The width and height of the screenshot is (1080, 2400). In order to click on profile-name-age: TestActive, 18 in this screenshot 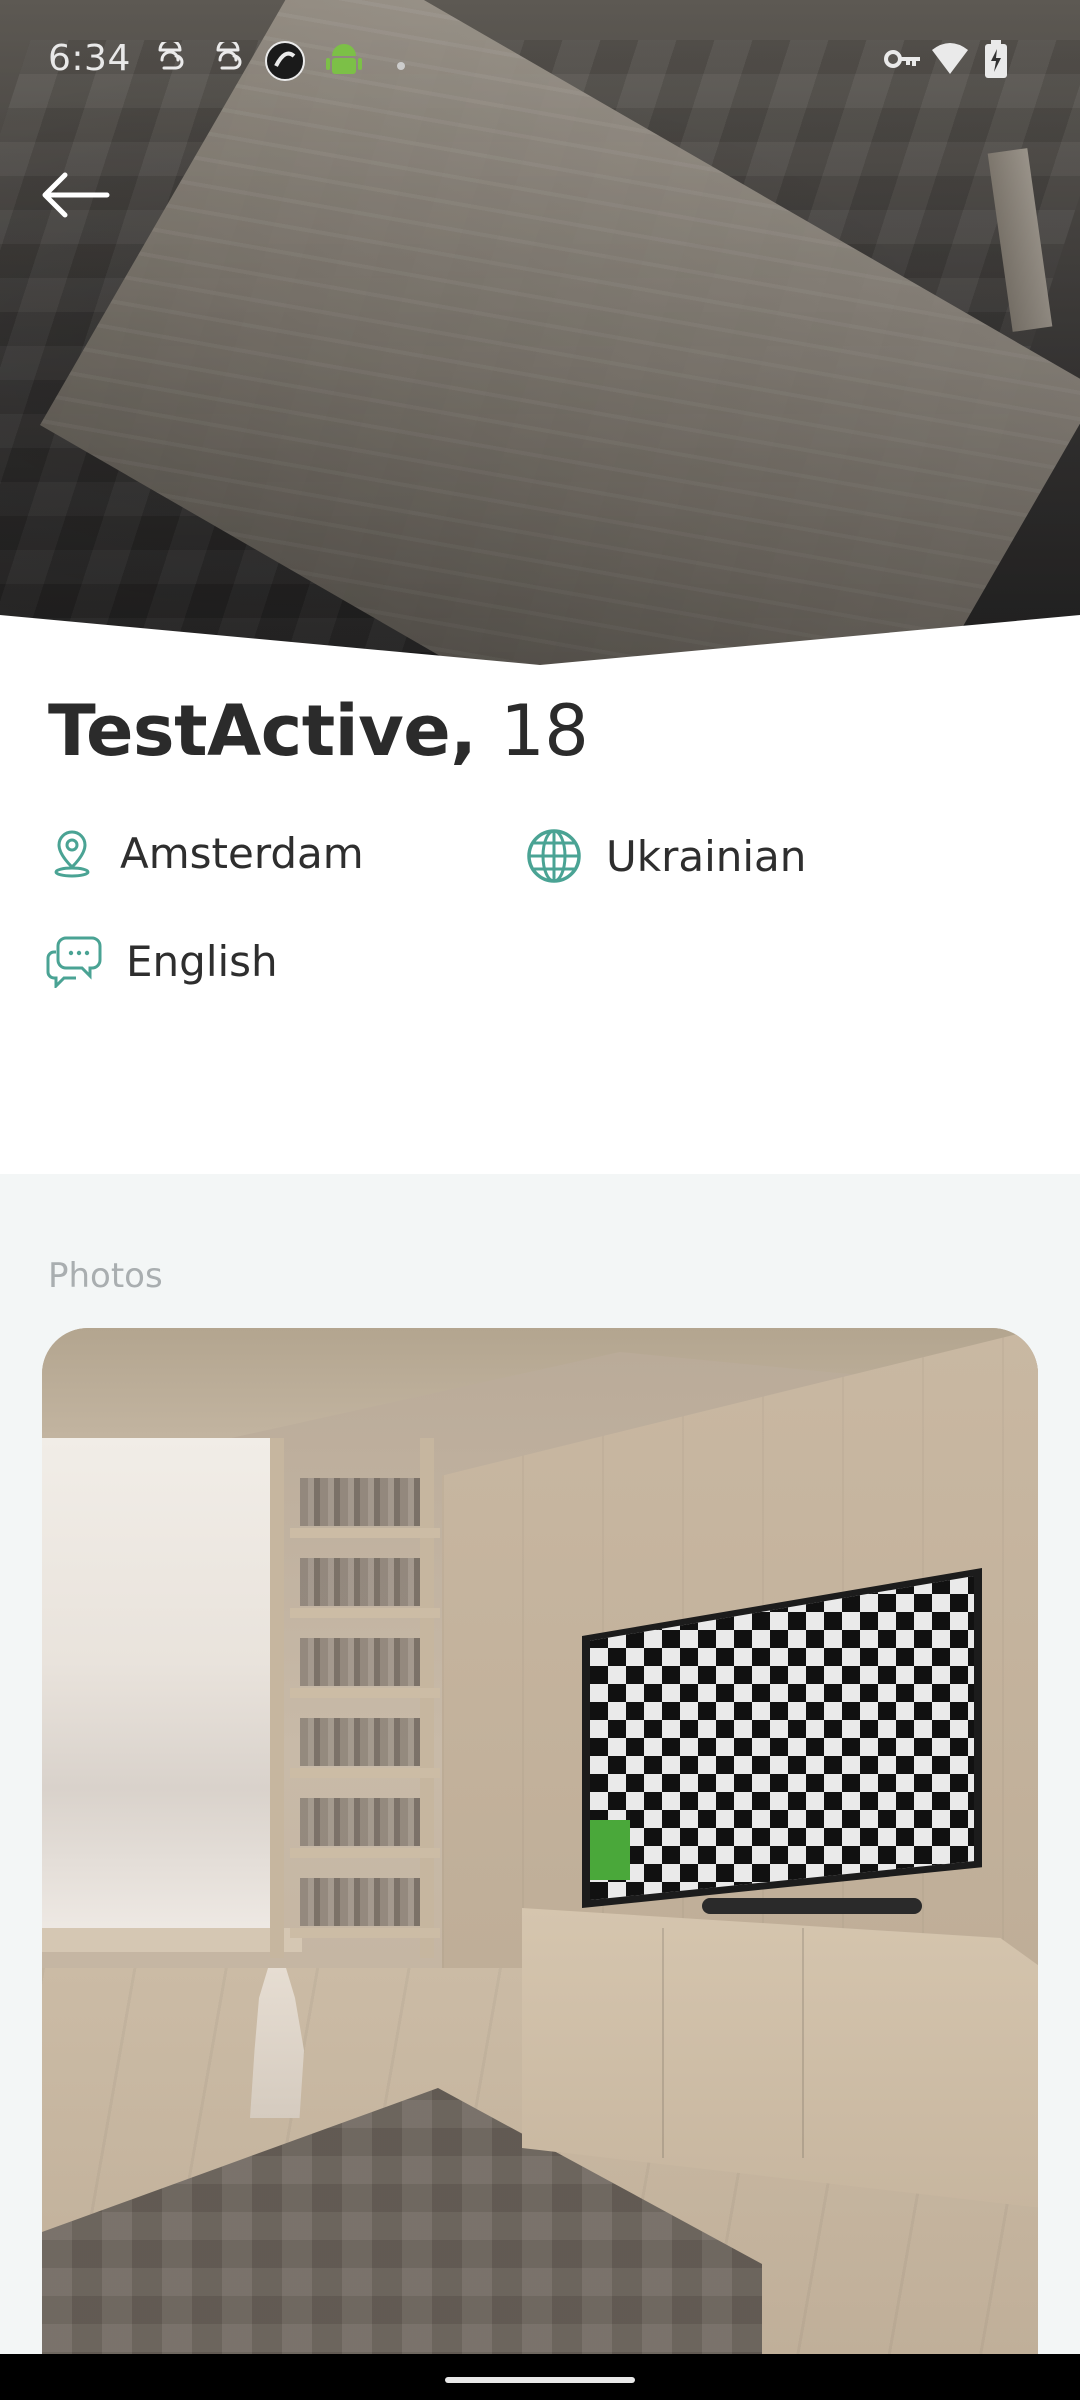, I will do `click(318, 731)`.